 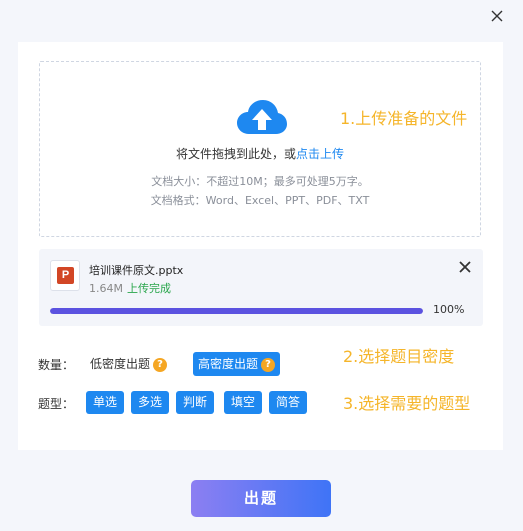 I want to click on file-meta: 1.64M 上传完成, so click(x=130, y=288).